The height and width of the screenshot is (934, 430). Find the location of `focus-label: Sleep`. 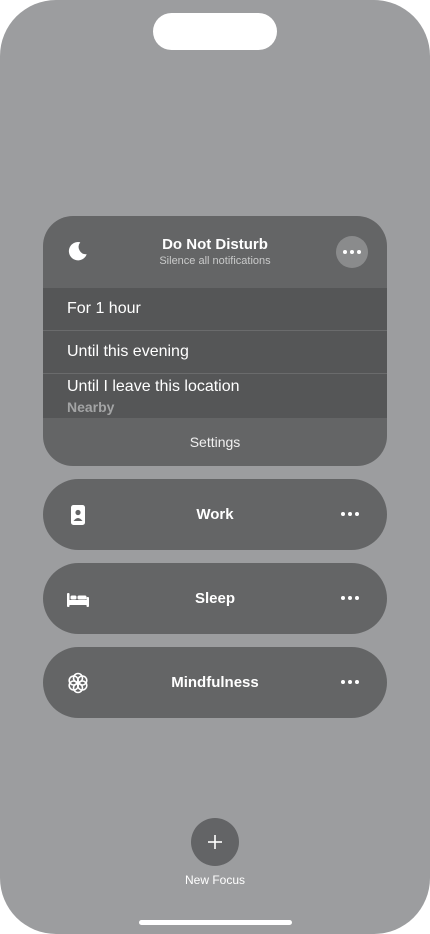

focus-label: Sleep is located at coordinates (215, 598).